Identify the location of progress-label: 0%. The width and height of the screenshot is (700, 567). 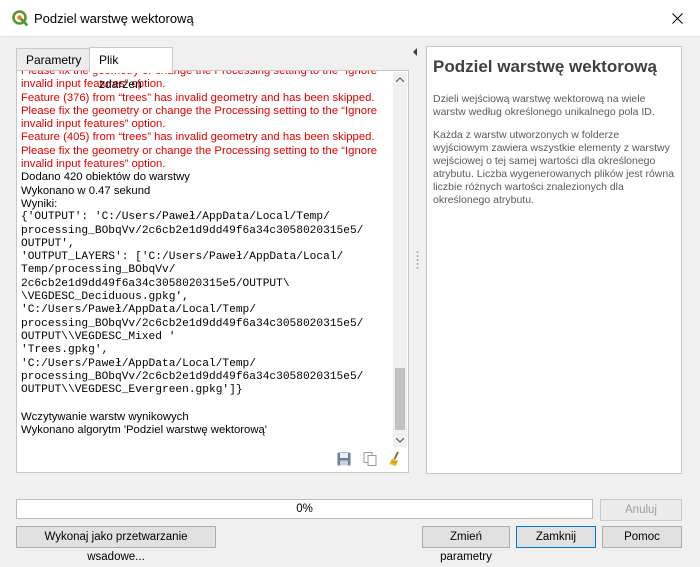
(304, 509).